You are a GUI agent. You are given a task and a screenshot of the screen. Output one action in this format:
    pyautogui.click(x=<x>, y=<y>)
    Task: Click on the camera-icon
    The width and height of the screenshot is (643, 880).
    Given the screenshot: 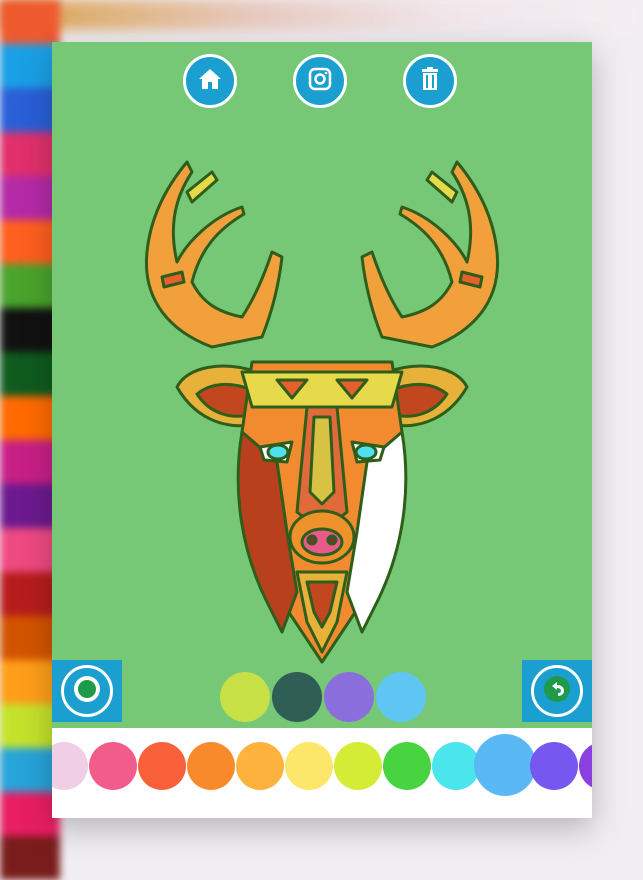 What is the action you would take?
    pyautogui.click(x=320, y=81)
    